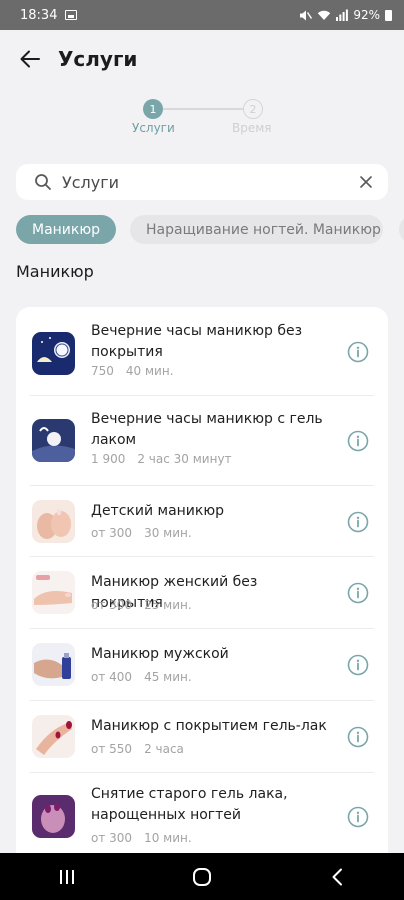 The image size is (404, 900). Describe the element at coordinates (158, 511) in the screenshot. I see `service-name: Детский маникюр` at that location.